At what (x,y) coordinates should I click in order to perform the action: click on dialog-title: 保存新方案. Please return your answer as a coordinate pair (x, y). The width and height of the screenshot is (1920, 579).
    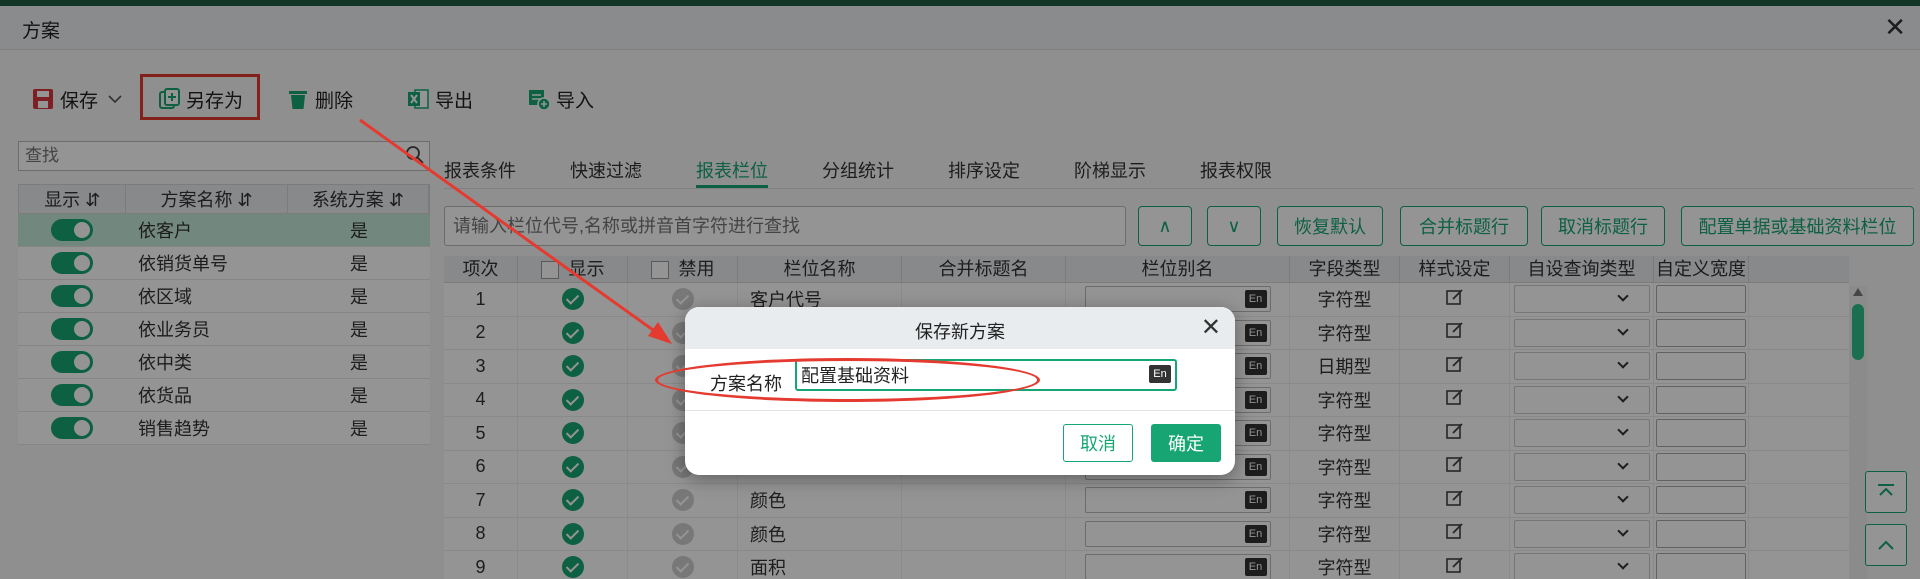
    Looking at the image, I should click on (960, 332).